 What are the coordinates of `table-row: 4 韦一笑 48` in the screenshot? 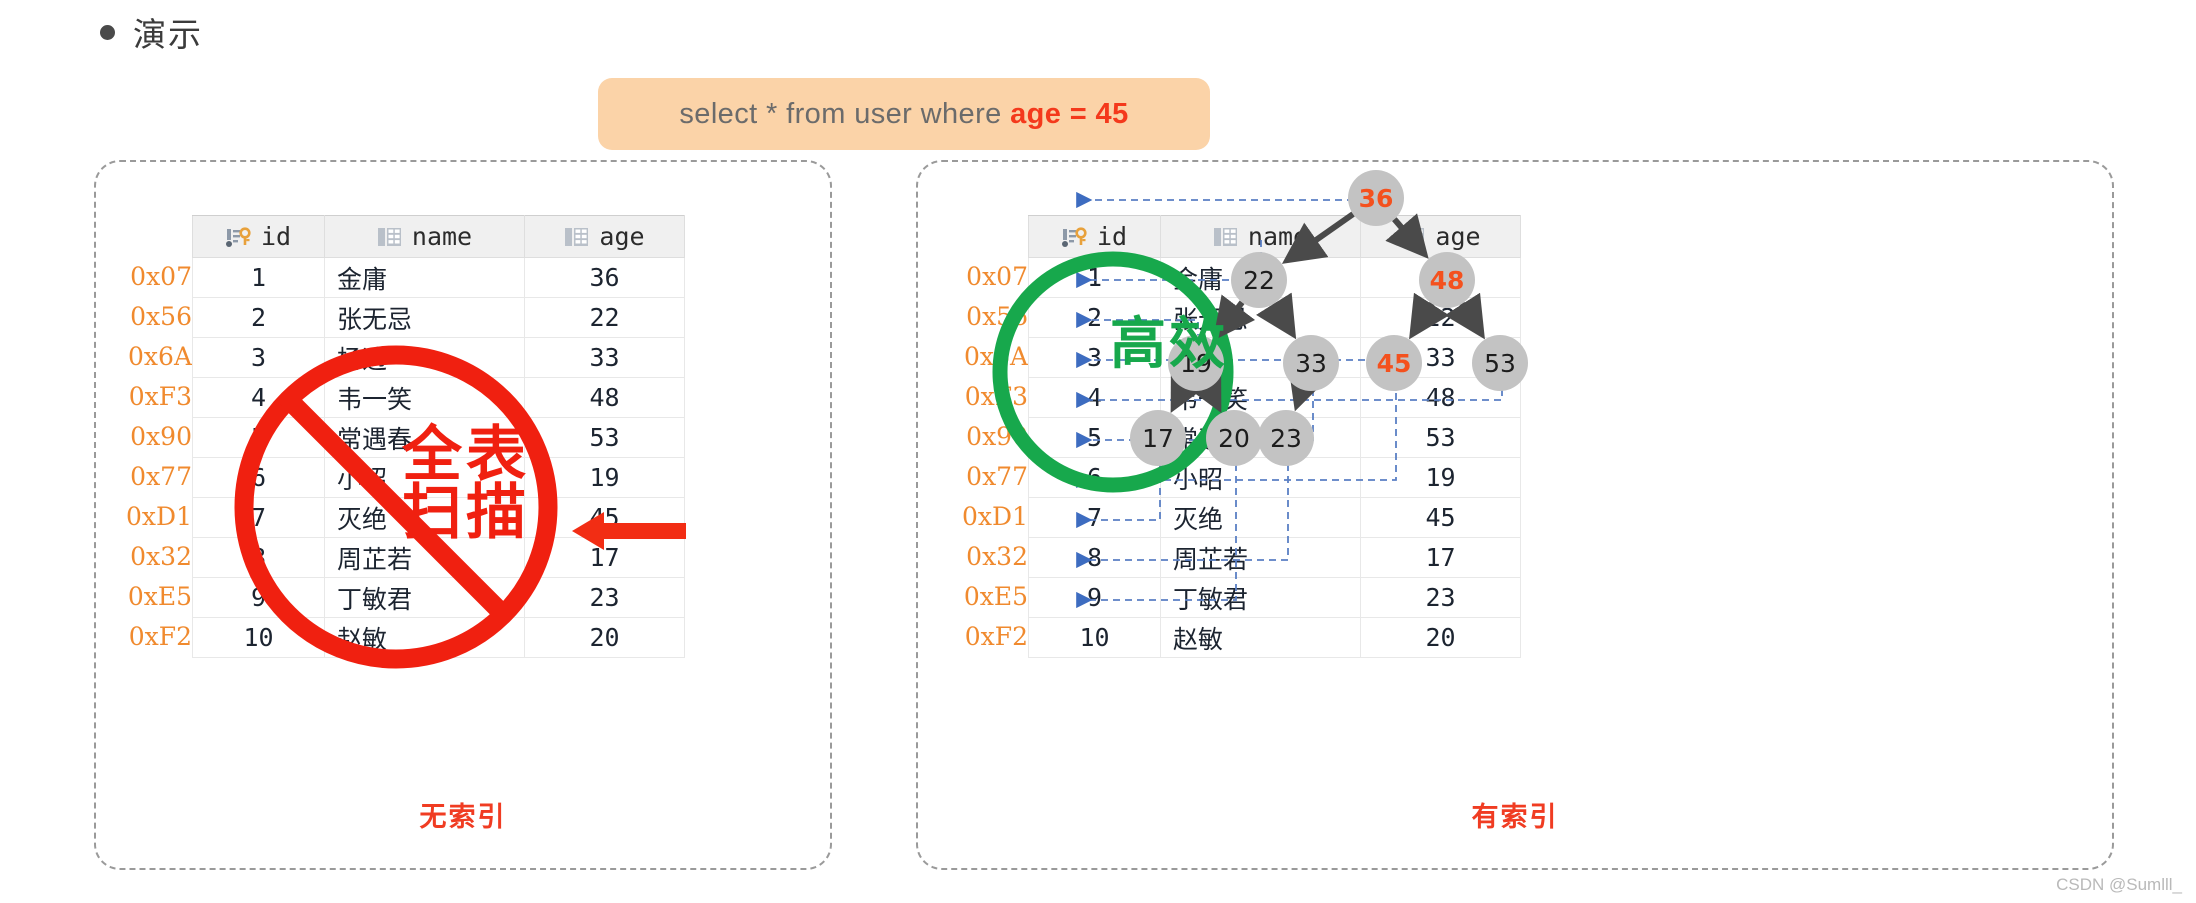 It's located at (438, 397).